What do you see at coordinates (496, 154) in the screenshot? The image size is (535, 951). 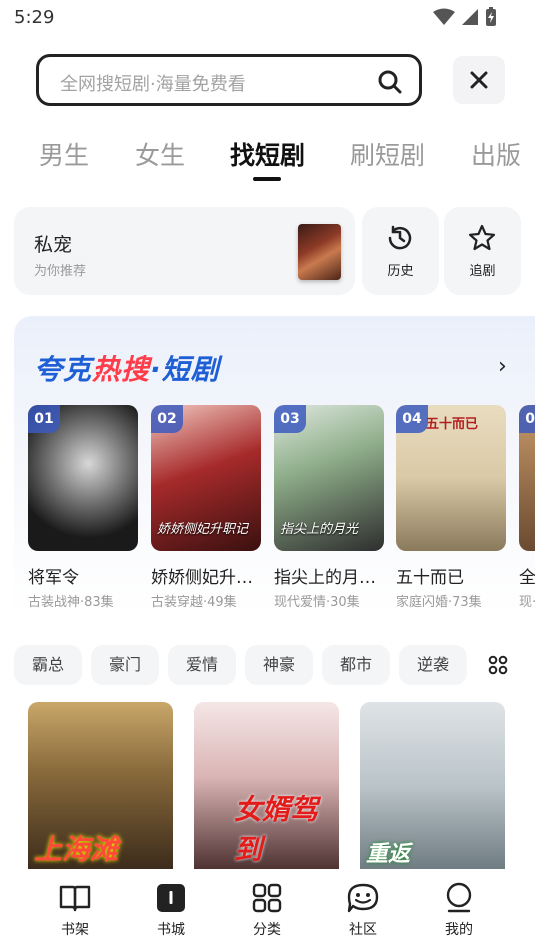 I see `tab-publishing: 出版` at bounding box center [496, 154].